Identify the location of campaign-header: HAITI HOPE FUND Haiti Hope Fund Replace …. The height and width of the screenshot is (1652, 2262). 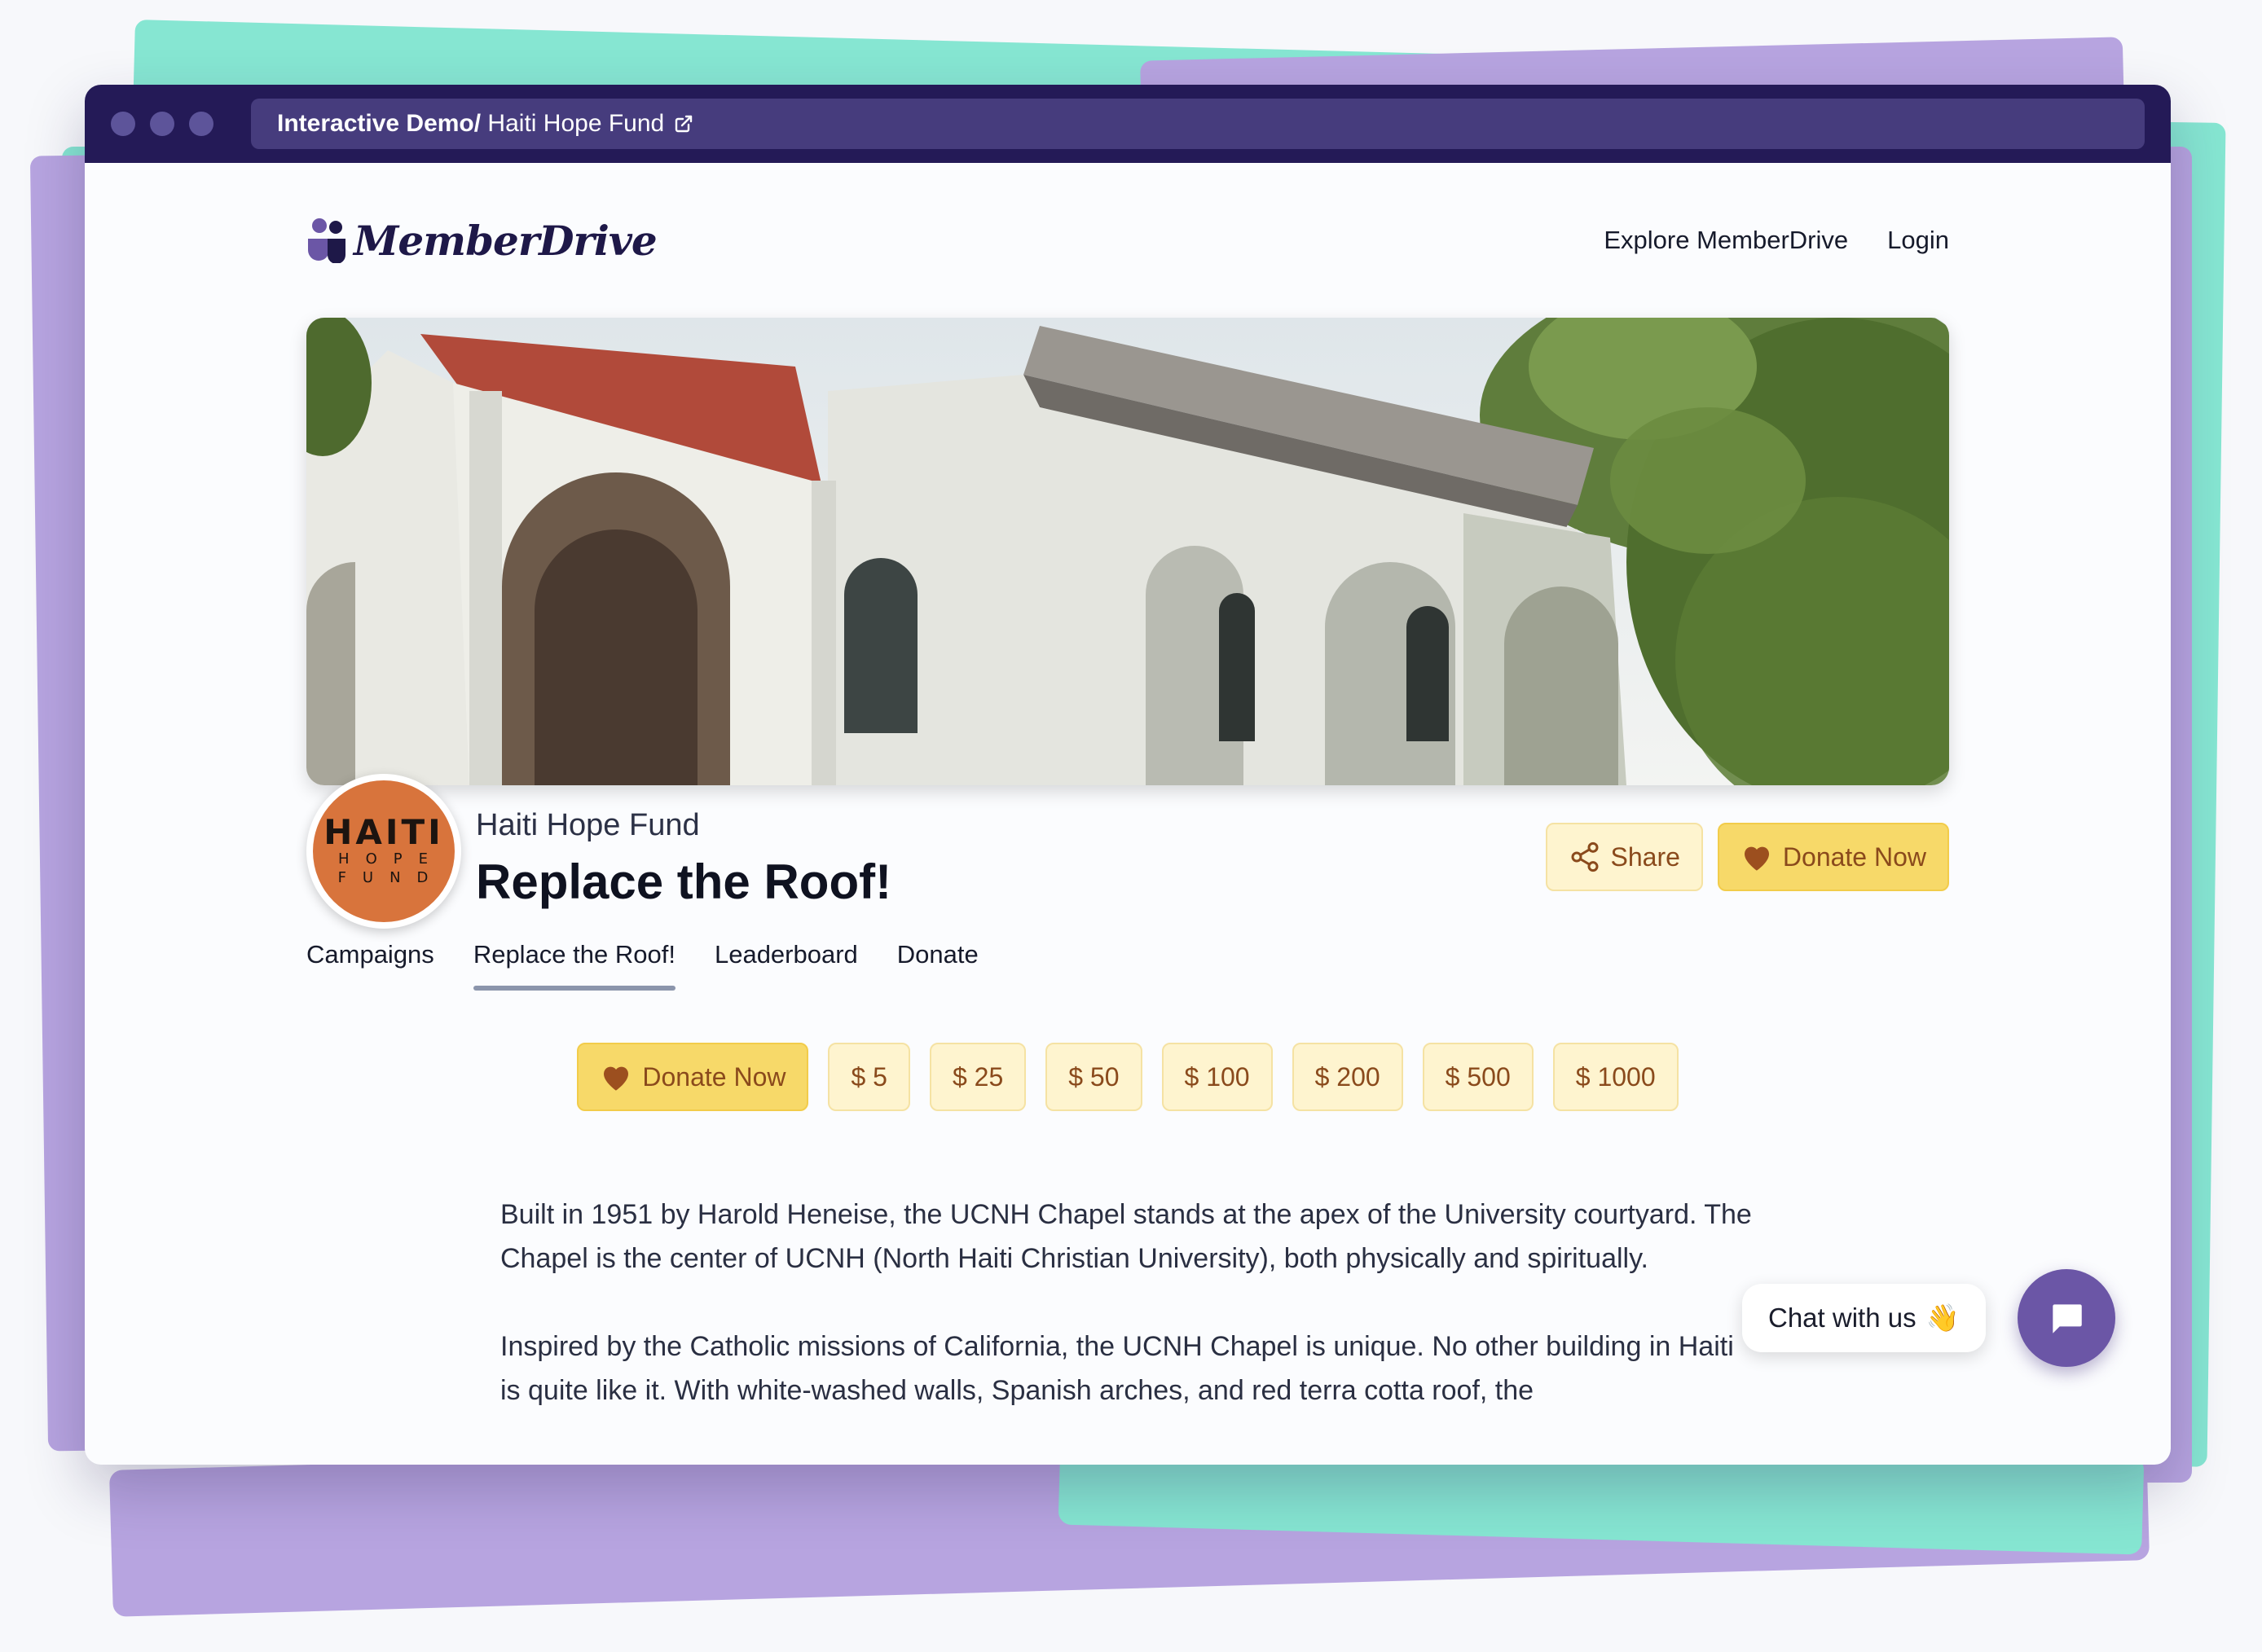
(1127, 851).